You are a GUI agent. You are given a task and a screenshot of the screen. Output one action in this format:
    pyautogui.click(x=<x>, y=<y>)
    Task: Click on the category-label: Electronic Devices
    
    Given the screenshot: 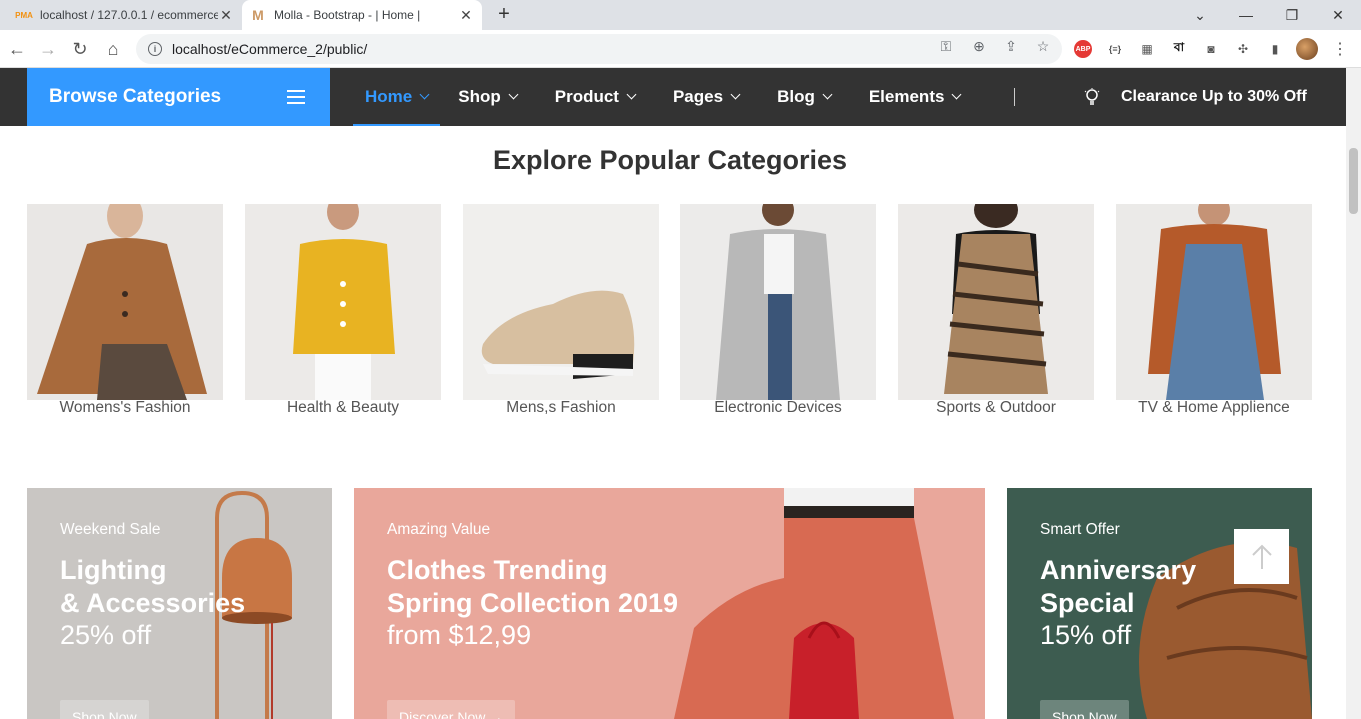 What is the action you would take?
    pyautogui.click(x=778, y=408)
    